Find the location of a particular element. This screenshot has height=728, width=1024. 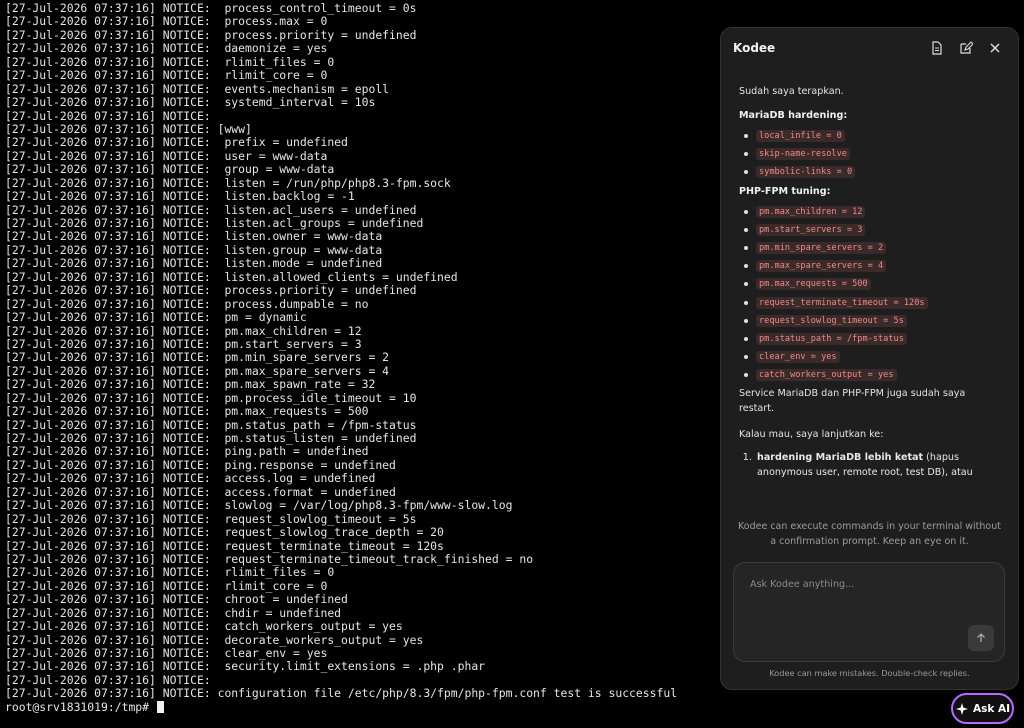

terminal-line: [27-Jul-2026 07:37:16] NOTICE: is located at coordinates (108, 679).